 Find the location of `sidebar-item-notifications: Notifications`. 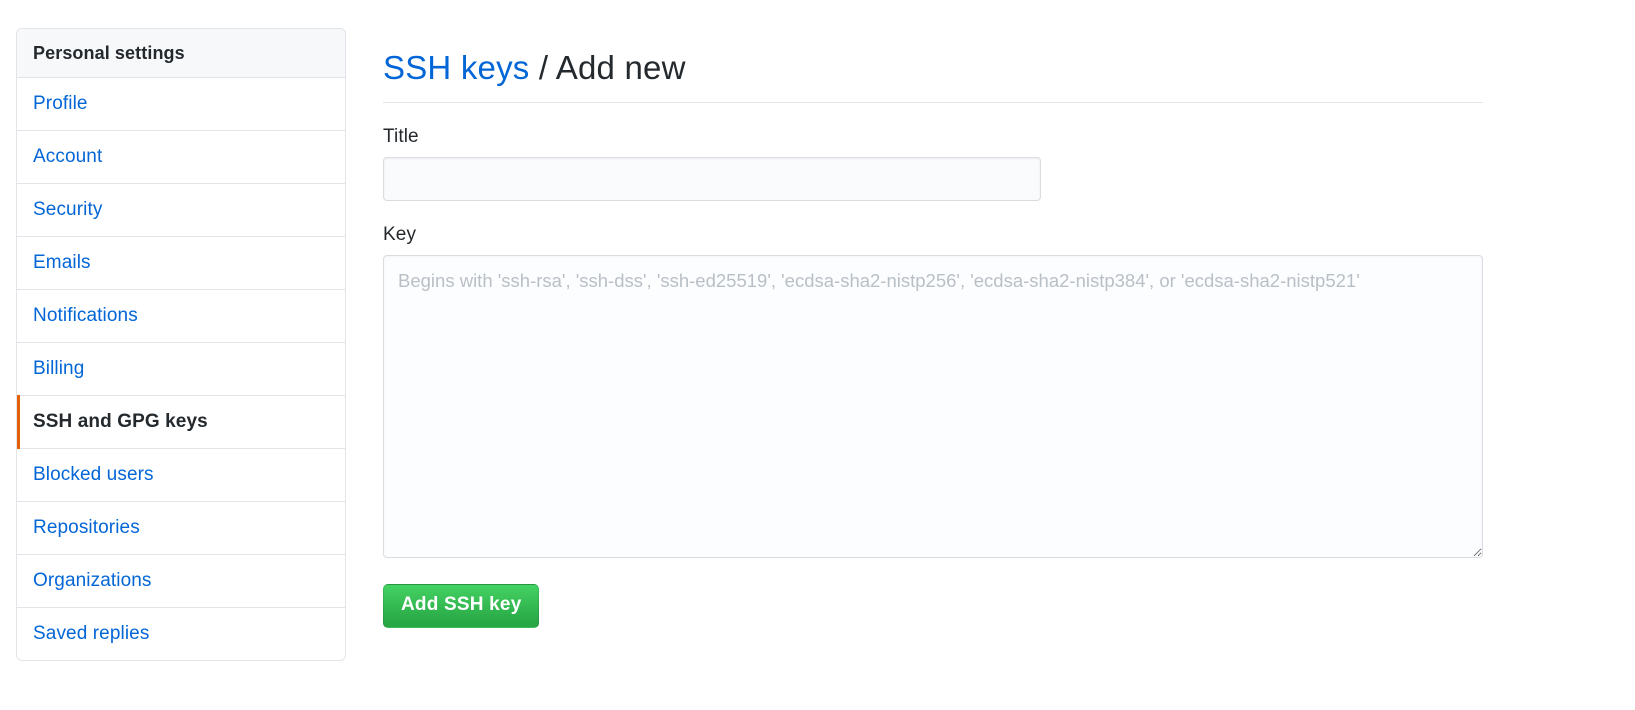

sidebar-item-notifications: Notifications is located at coordinates (181, 316).